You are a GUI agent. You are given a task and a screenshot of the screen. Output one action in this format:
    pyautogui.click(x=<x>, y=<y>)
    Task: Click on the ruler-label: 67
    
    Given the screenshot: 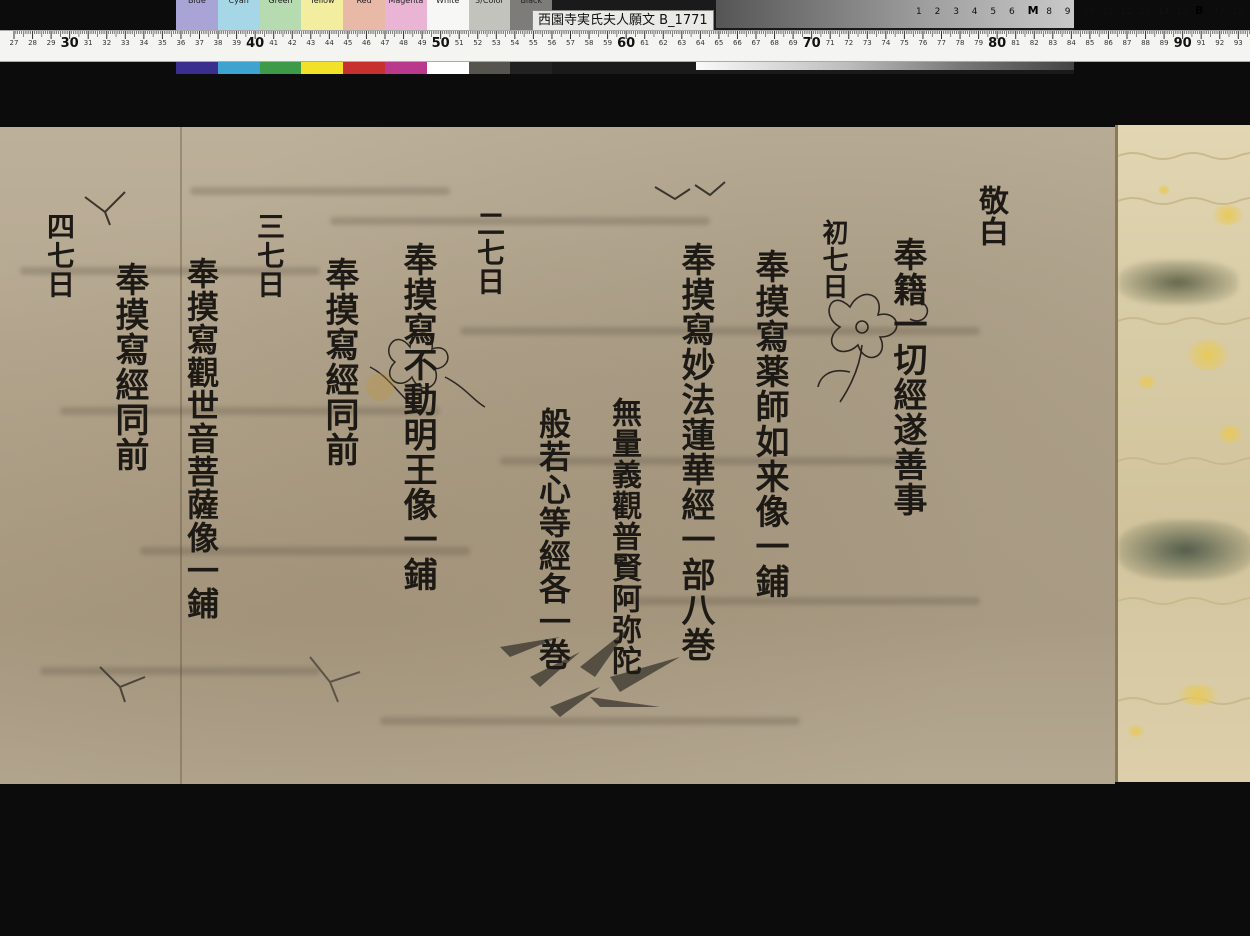 What is the action you would take?
    pyautogui.click(x=756, y=43)
    